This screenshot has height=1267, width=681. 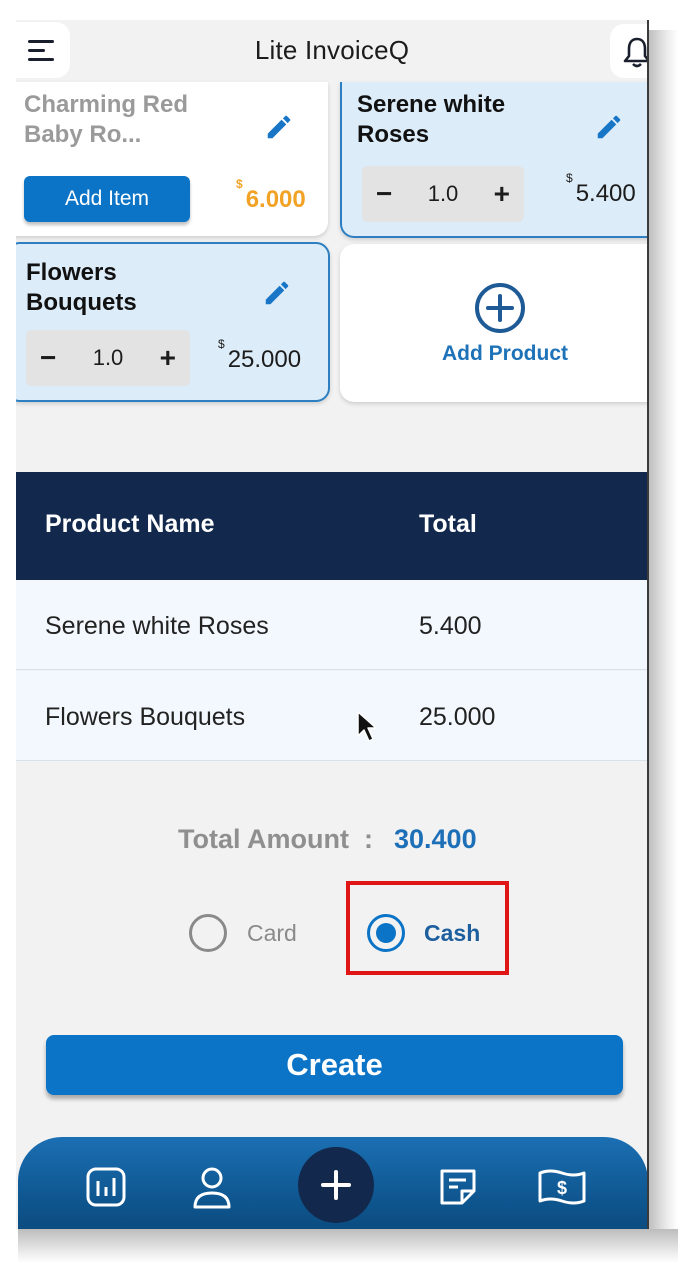 What do you see at coordinates (157, 626) in the screenshot?
I see `cell-product-name: Serene white Roses` at bounding box center [157, 626].